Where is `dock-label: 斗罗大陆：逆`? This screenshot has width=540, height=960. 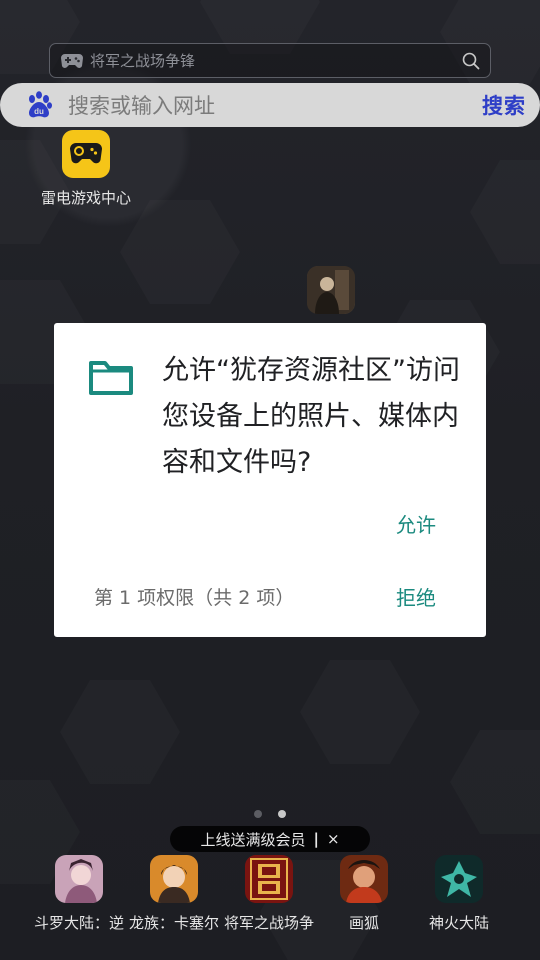
dock-label: 斗罗大陆：逆 is located at coordinates (78, 923).